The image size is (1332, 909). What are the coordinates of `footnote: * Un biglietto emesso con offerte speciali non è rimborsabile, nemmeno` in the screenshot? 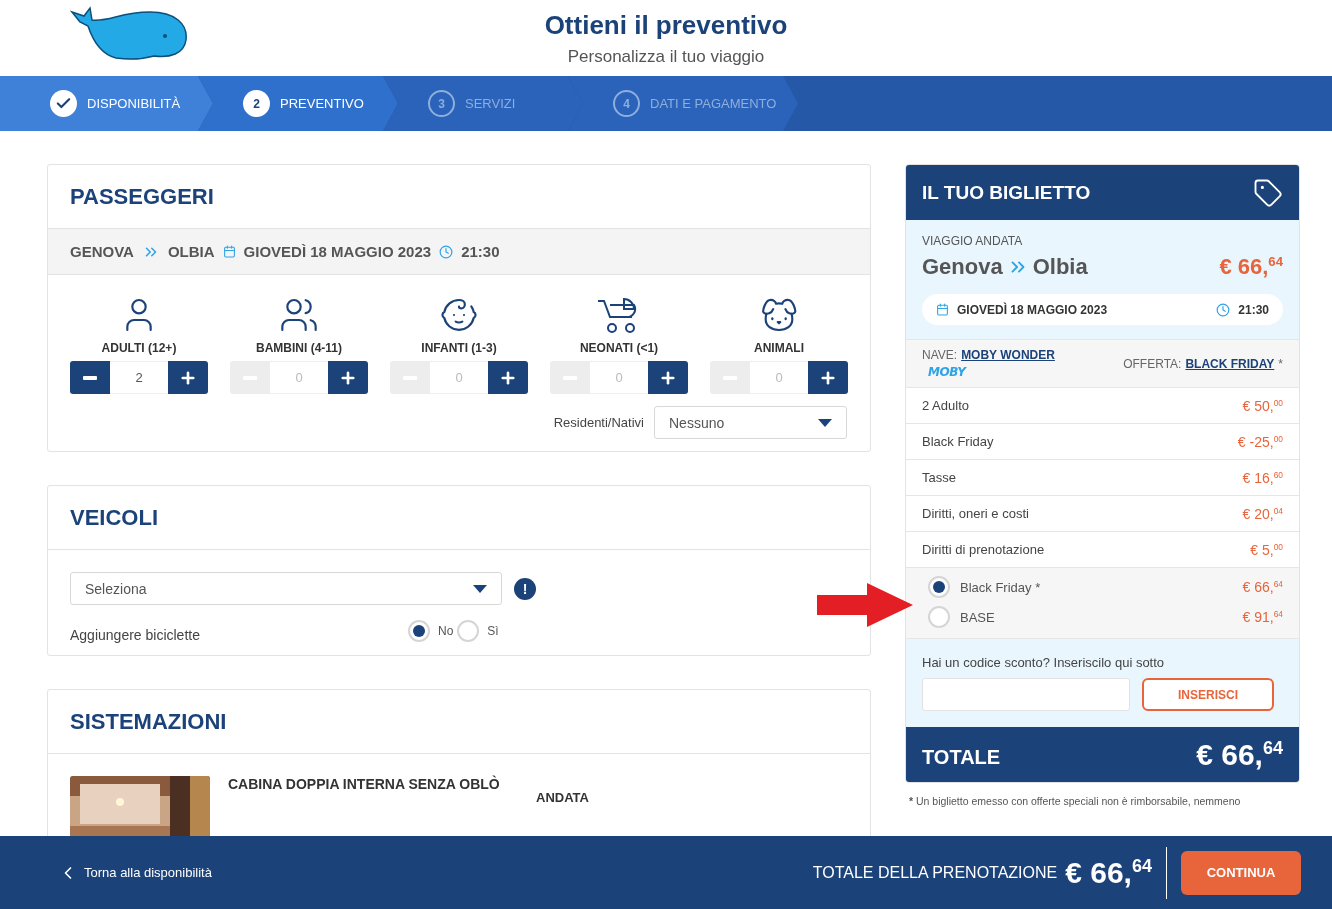 It's located at (1075, 801).